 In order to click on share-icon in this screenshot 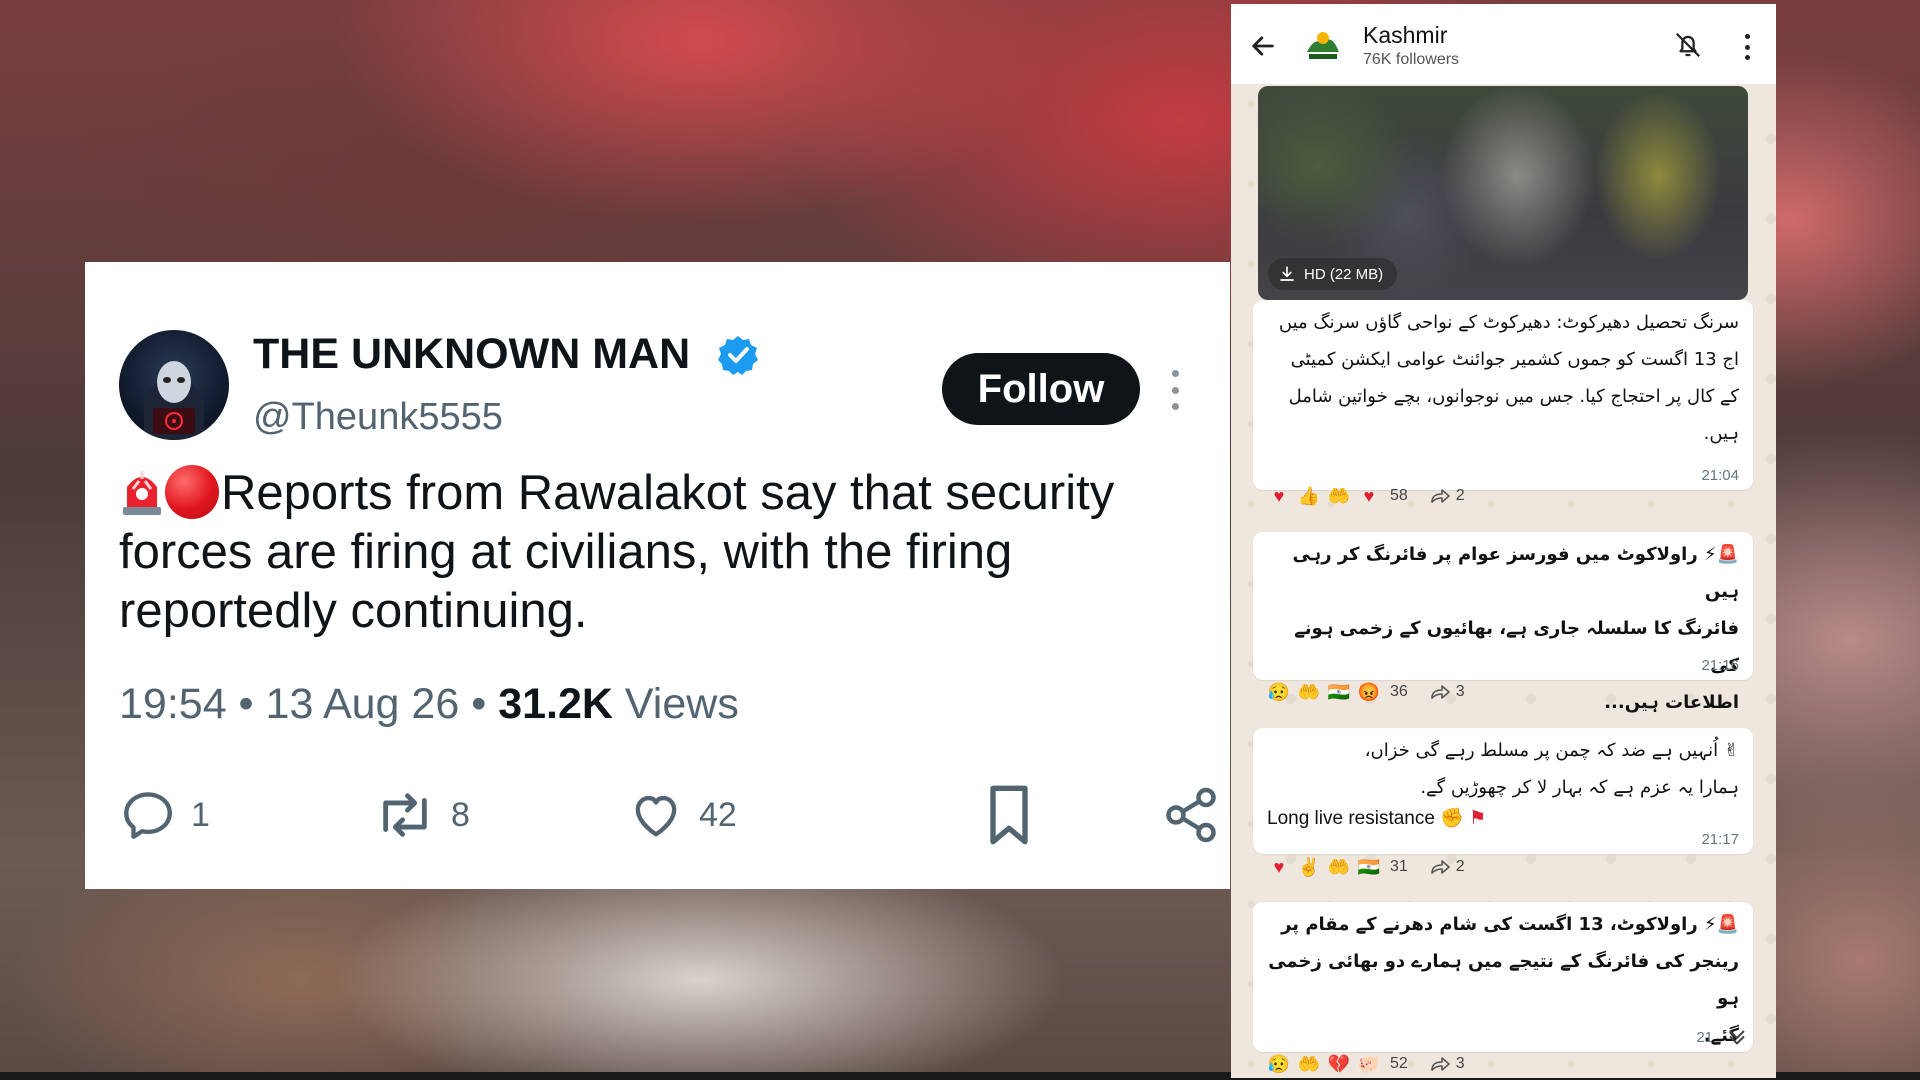, I will do `click(1191, 815)`.